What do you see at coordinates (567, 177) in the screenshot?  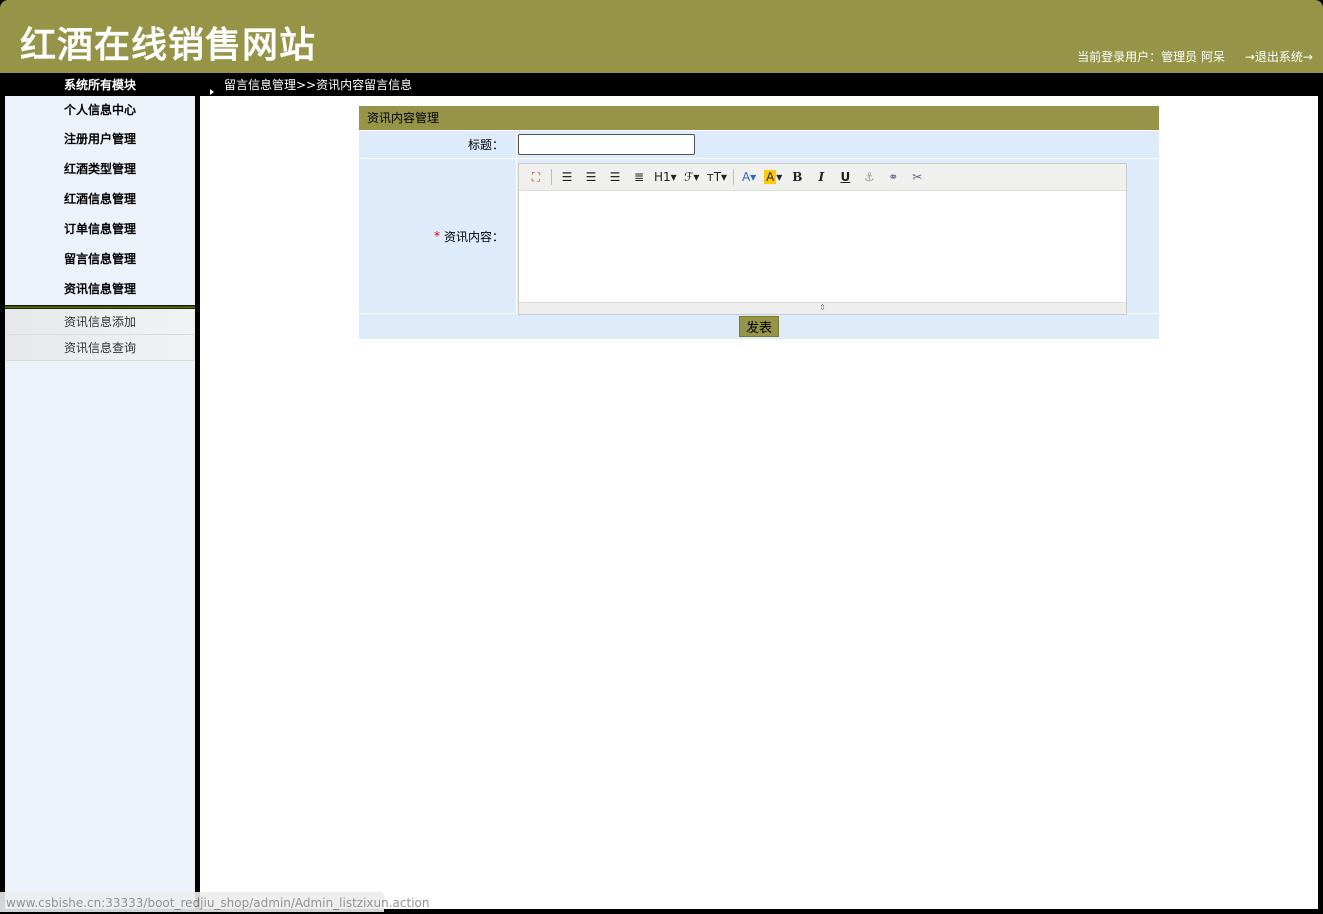 I see `align-left-icon: ☰` at bounding box center [567, 177].